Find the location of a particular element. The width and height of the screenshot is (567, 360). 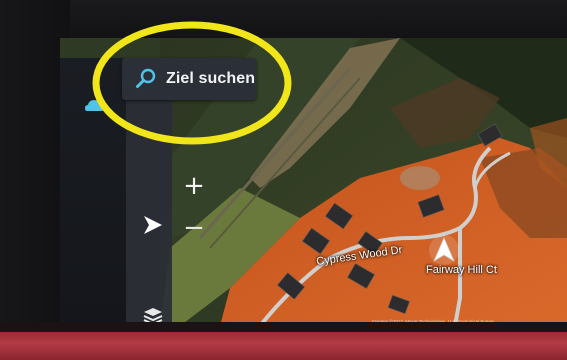

destination-search-button: Ziel suchen is located at coordinates (189, 79).